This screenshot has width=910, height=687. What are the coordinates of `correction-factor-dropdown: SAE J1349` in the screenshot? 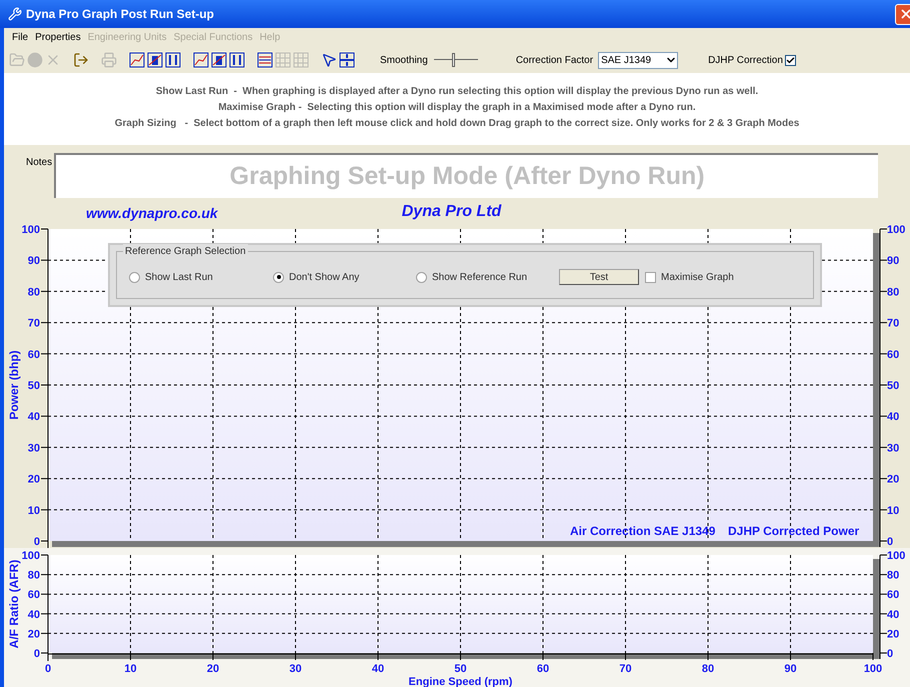 It's located at (638, 60).